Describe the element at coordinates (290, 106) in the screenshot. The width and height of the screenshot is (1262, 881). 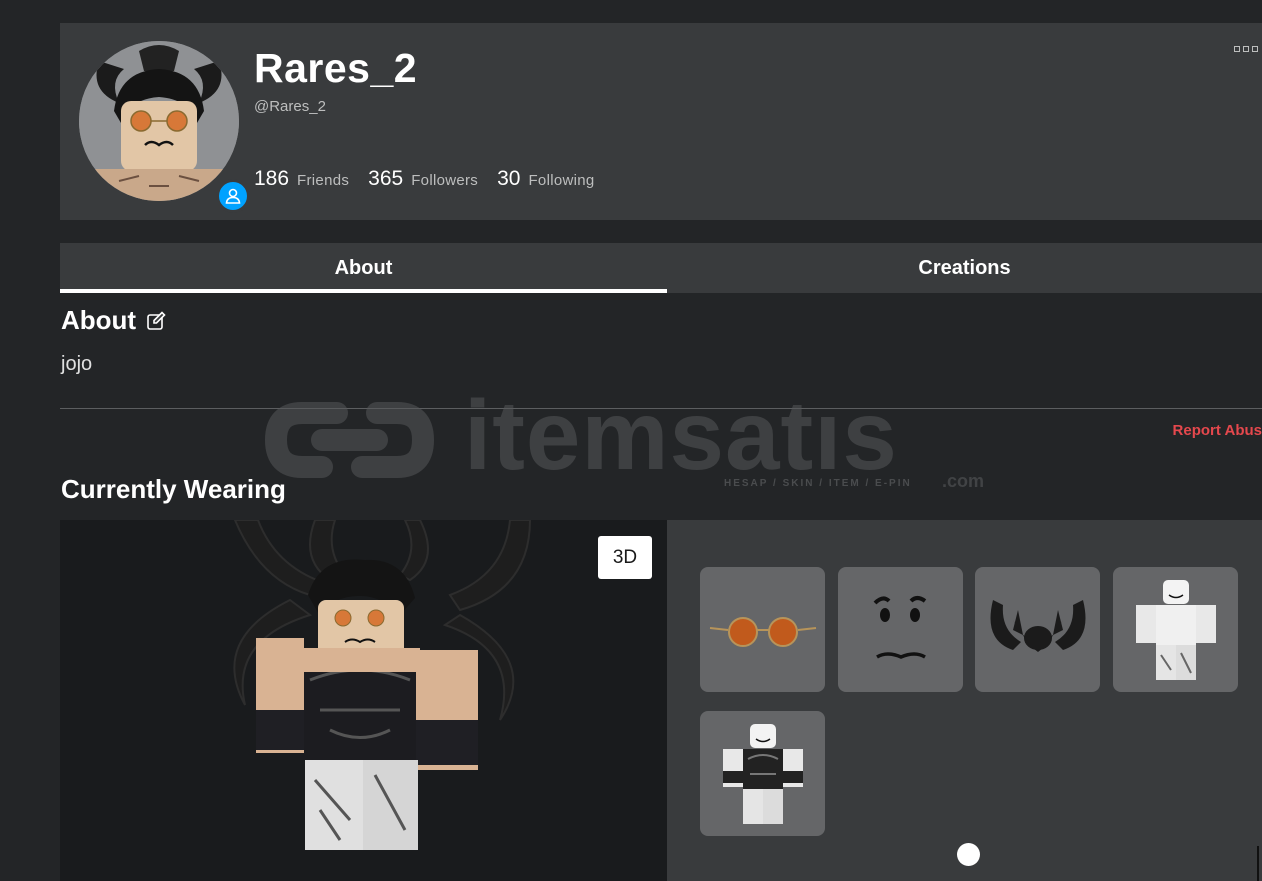
I see `username: @Rares_2` at that location.